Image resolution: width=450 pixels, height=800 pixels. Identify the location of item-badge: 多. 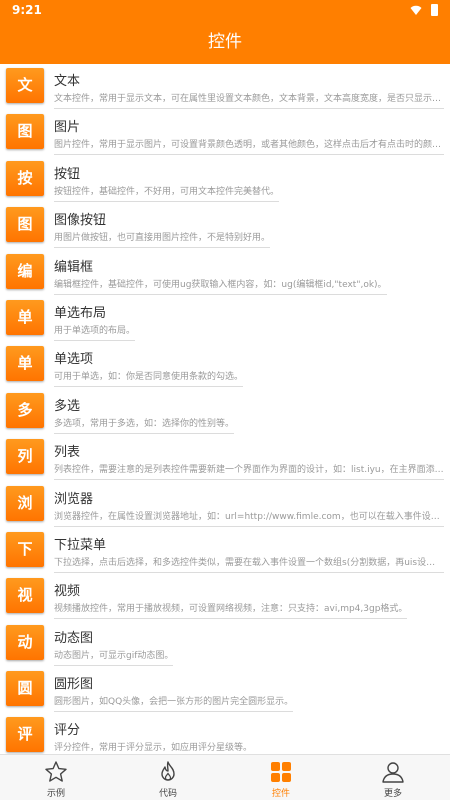
(25, 410).